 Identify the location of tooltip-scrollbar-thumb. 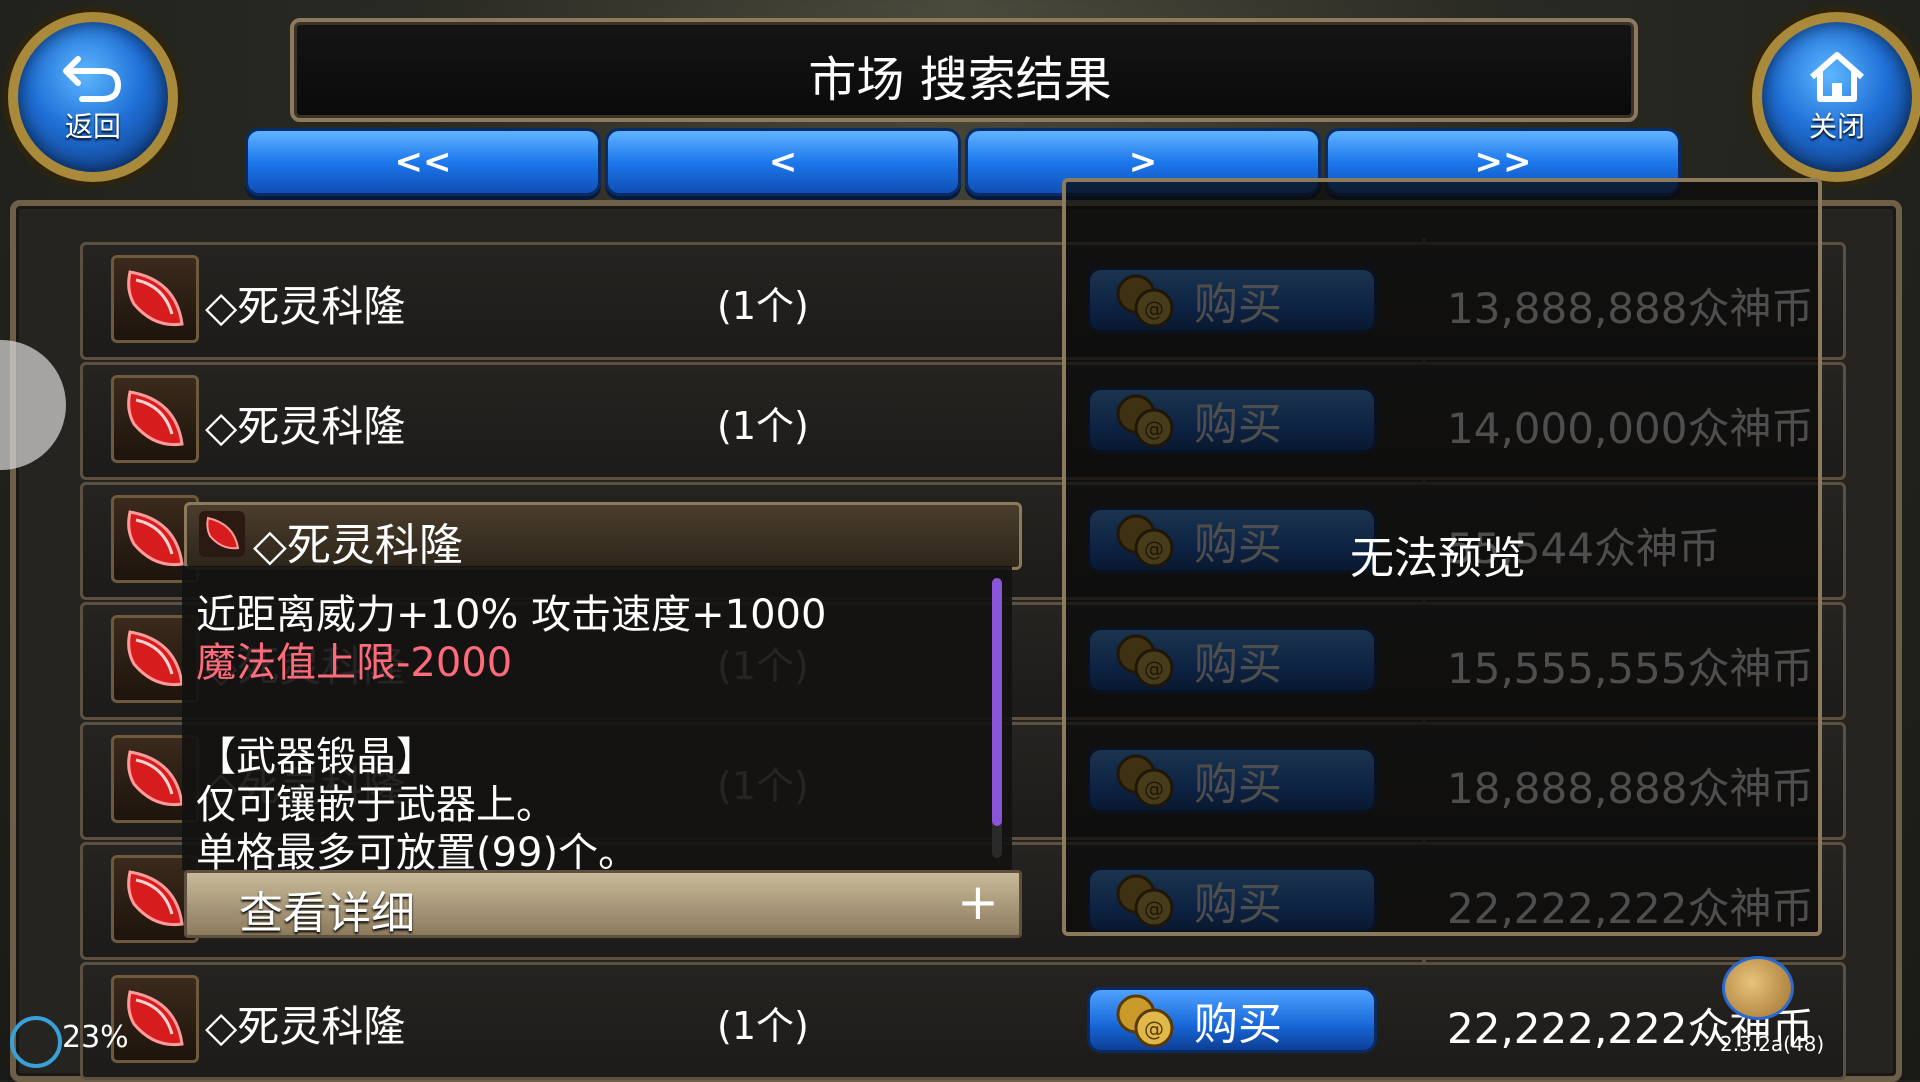
(997, 702).